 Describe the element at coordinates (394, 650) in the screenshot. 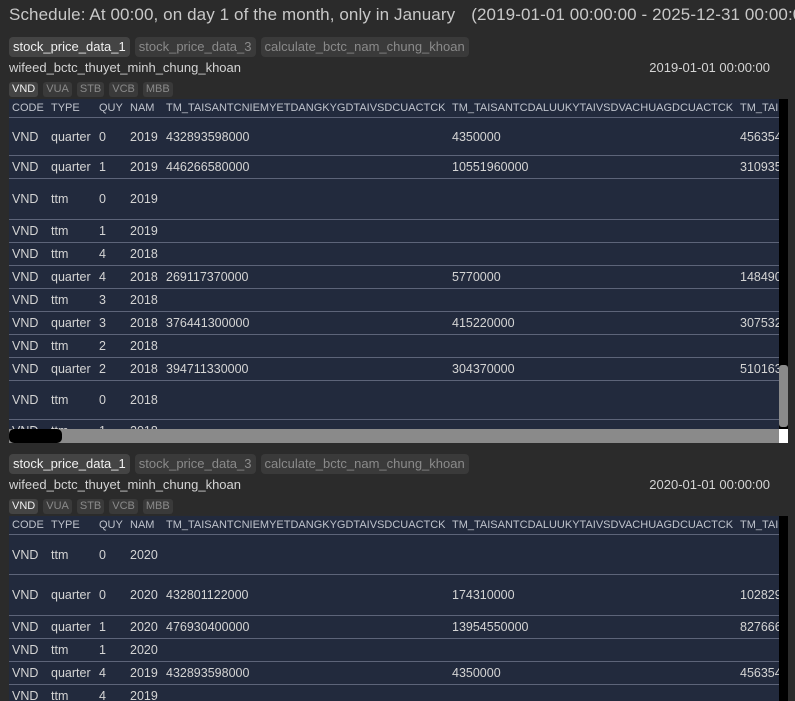

I see `table-row: VND ttm 1 2020` at that location.